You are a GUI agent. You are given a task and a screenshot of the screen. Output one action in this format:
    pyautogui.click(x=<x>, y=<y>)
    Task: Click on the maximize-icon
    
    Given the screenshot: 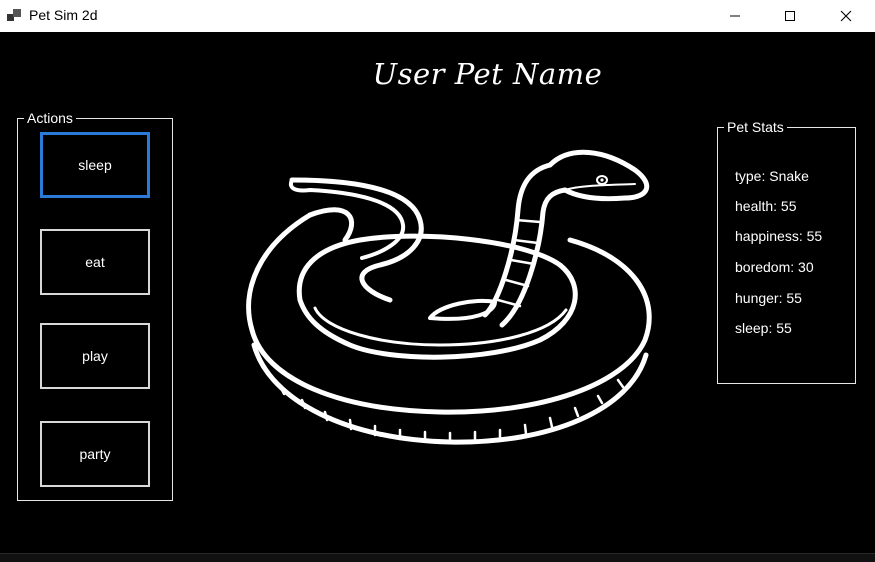 What is the action you would take?
    pyautogui.click(x=790, y=16)
    